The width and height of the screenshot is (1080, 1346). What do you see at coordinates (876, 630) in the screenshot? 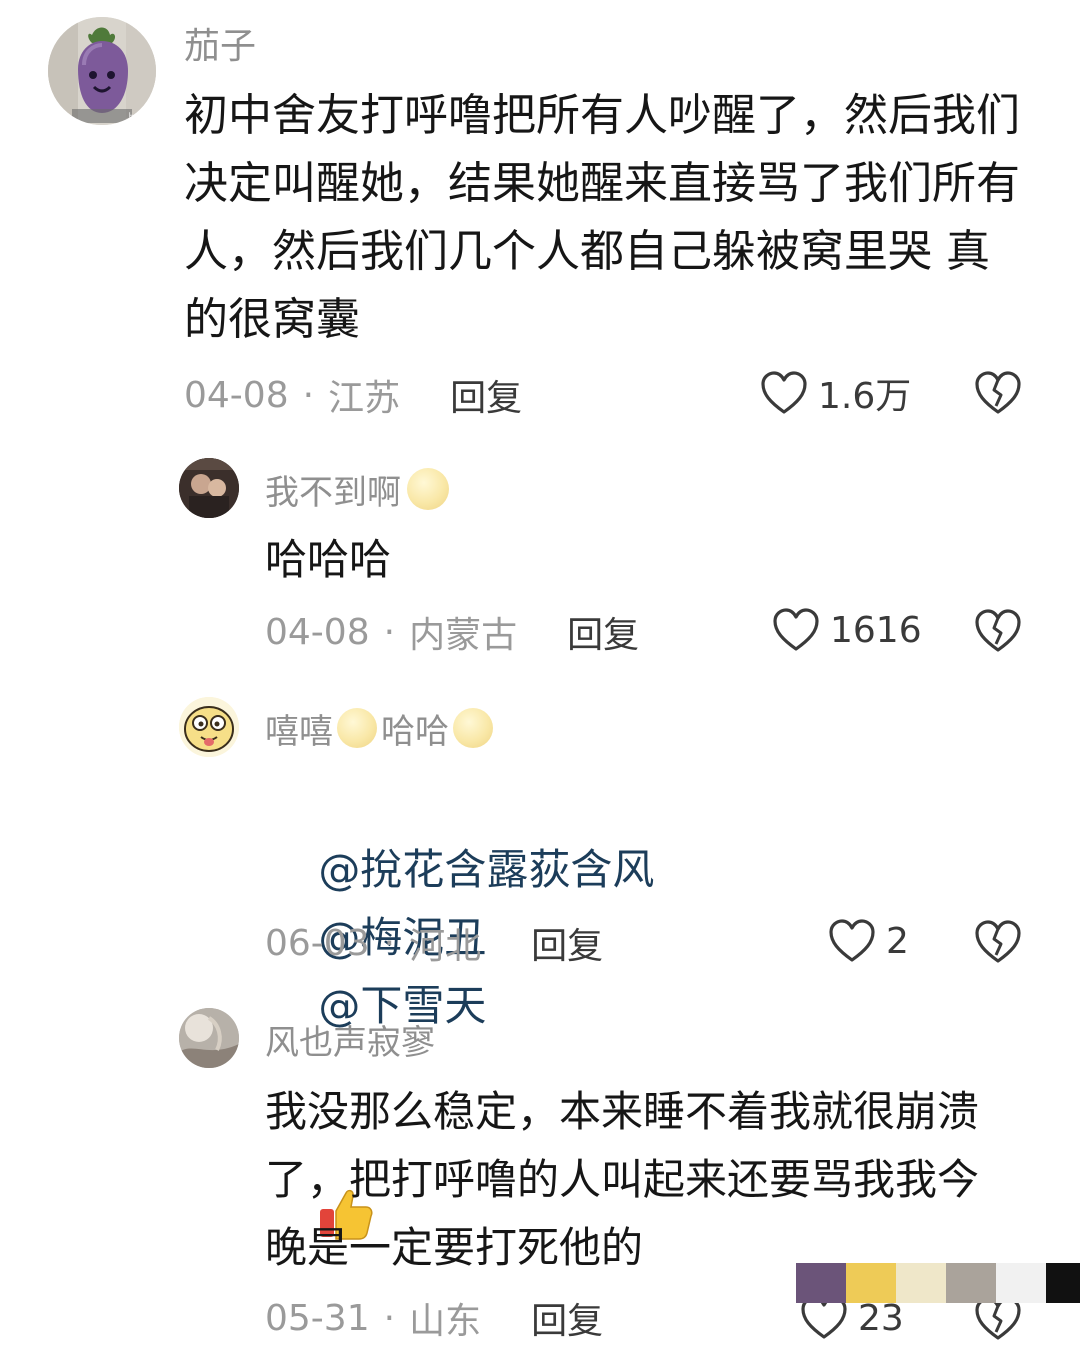
I see `like-count: 1616` at bounding box center [876, 630].